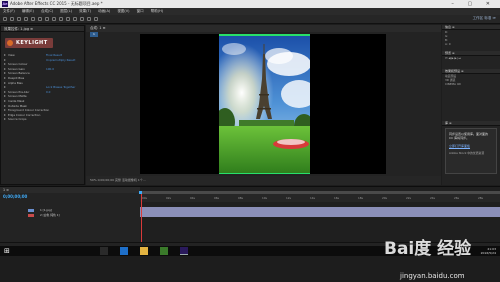  What do you see at coordinates (124, 251) in the screenshot?
I see `edge-icon` at bounding box center [124, 251].